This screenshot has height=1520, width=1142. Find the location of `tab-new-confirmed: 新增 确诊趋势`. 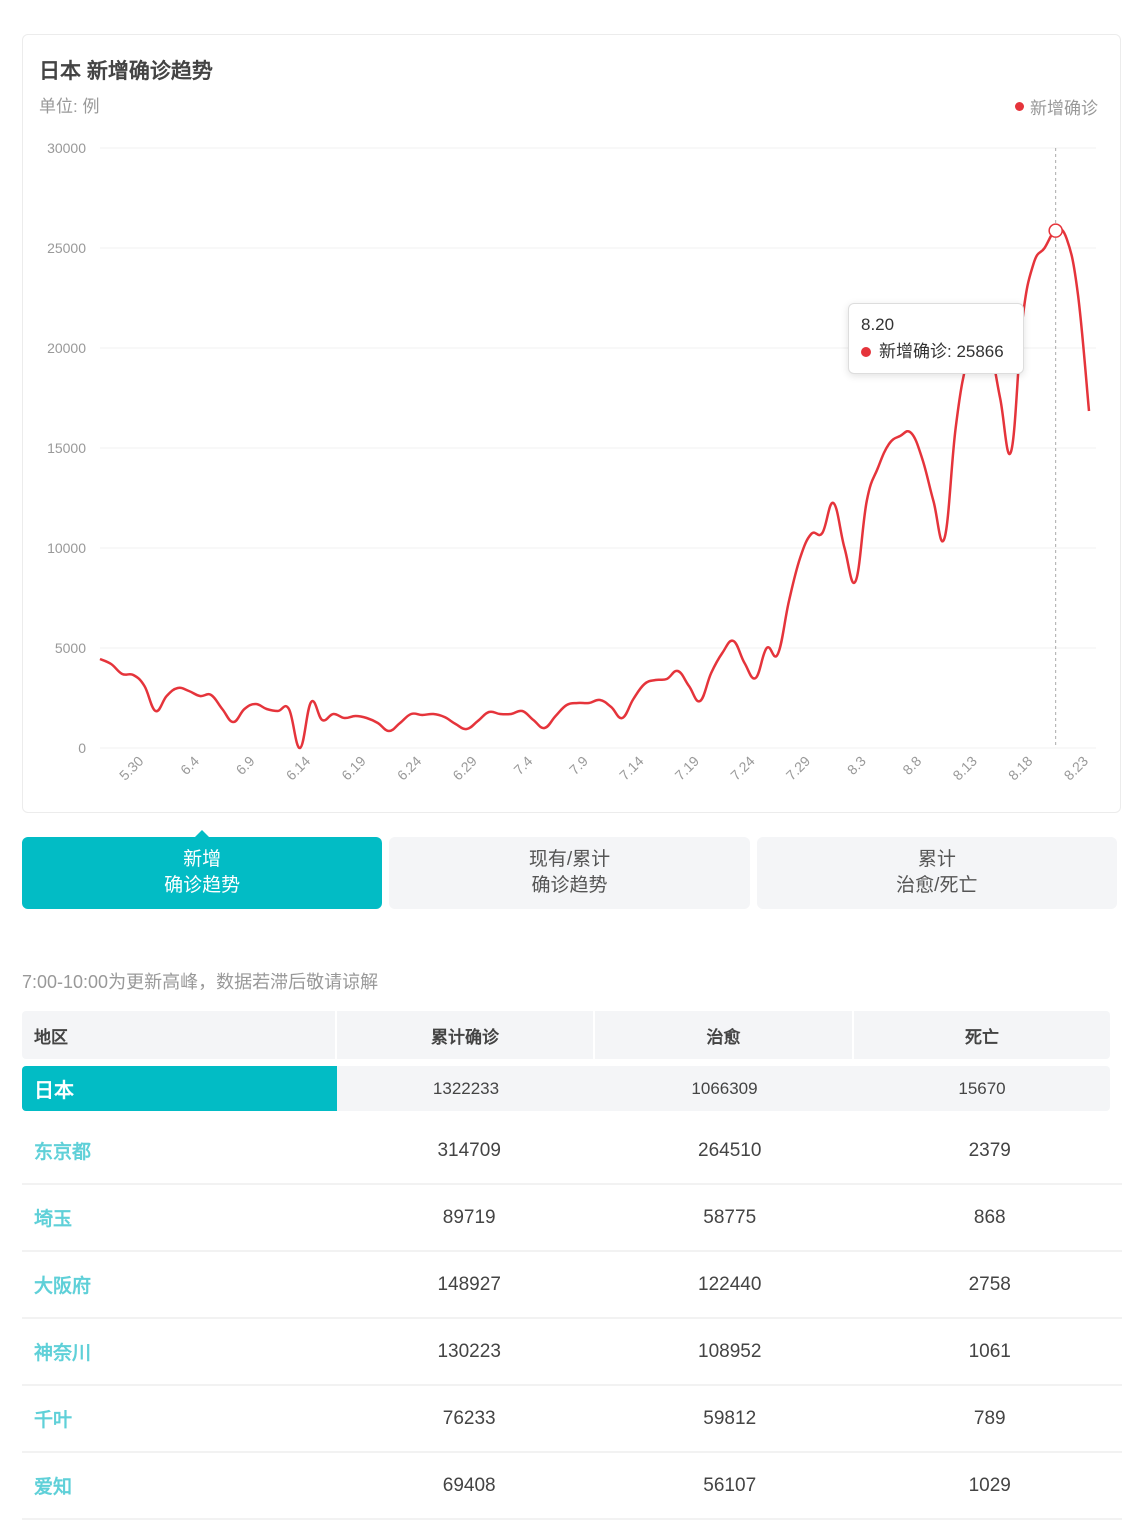

tab-new-confirmed: 新增 确诊趋势 is located at coordinates (202, 869).